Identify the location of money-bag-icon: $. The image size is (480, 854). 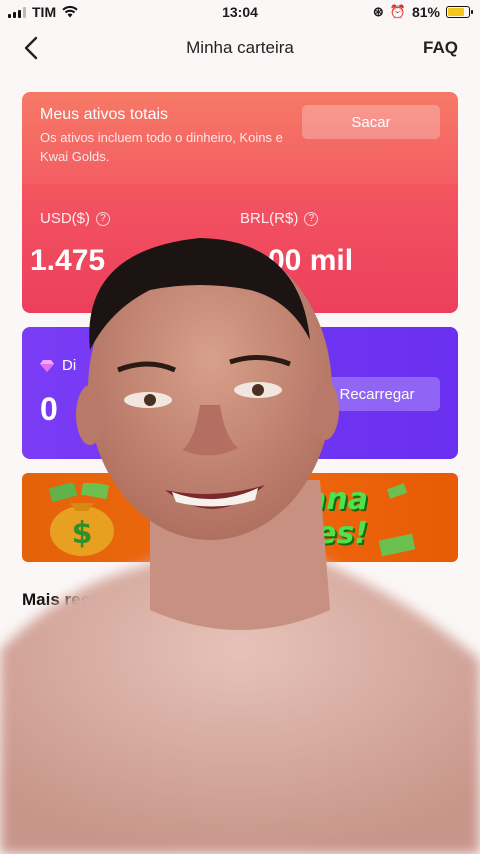
(81, 519).